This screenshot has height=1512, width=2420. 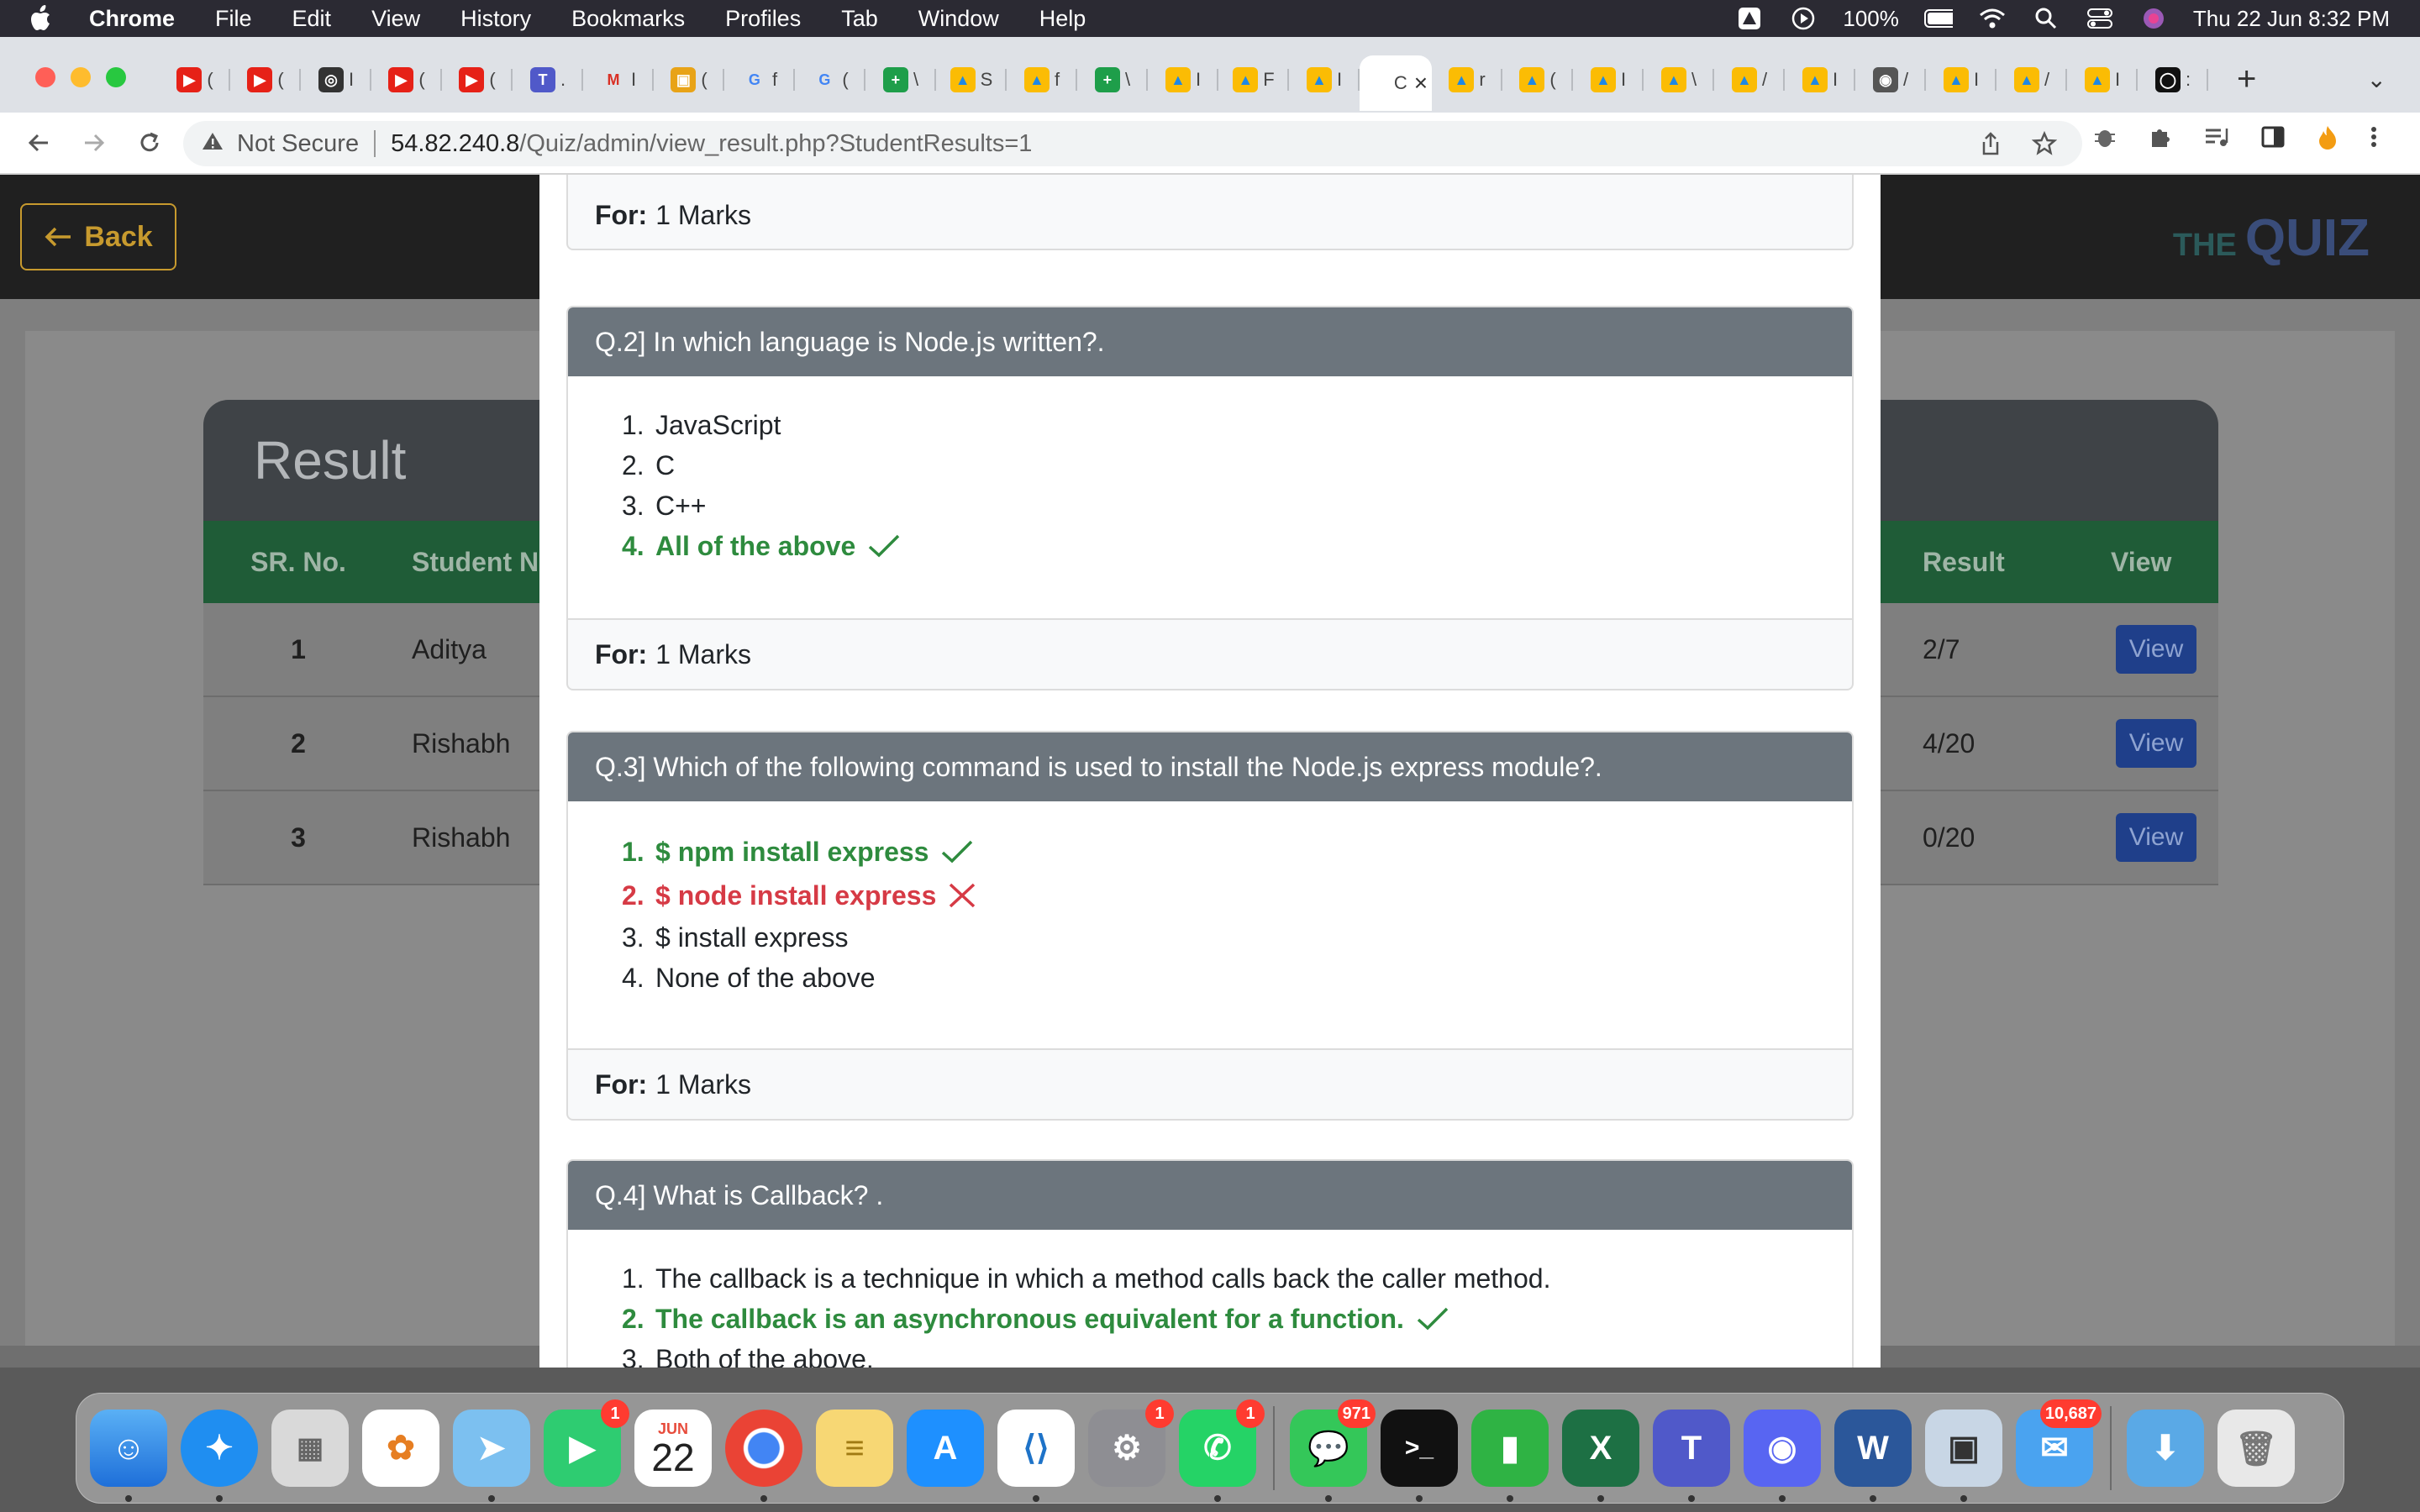 What do you see at coordinates (830, 79) in the screenshot?
I see `browser-tab: G(` at bounding box center [830, 79].